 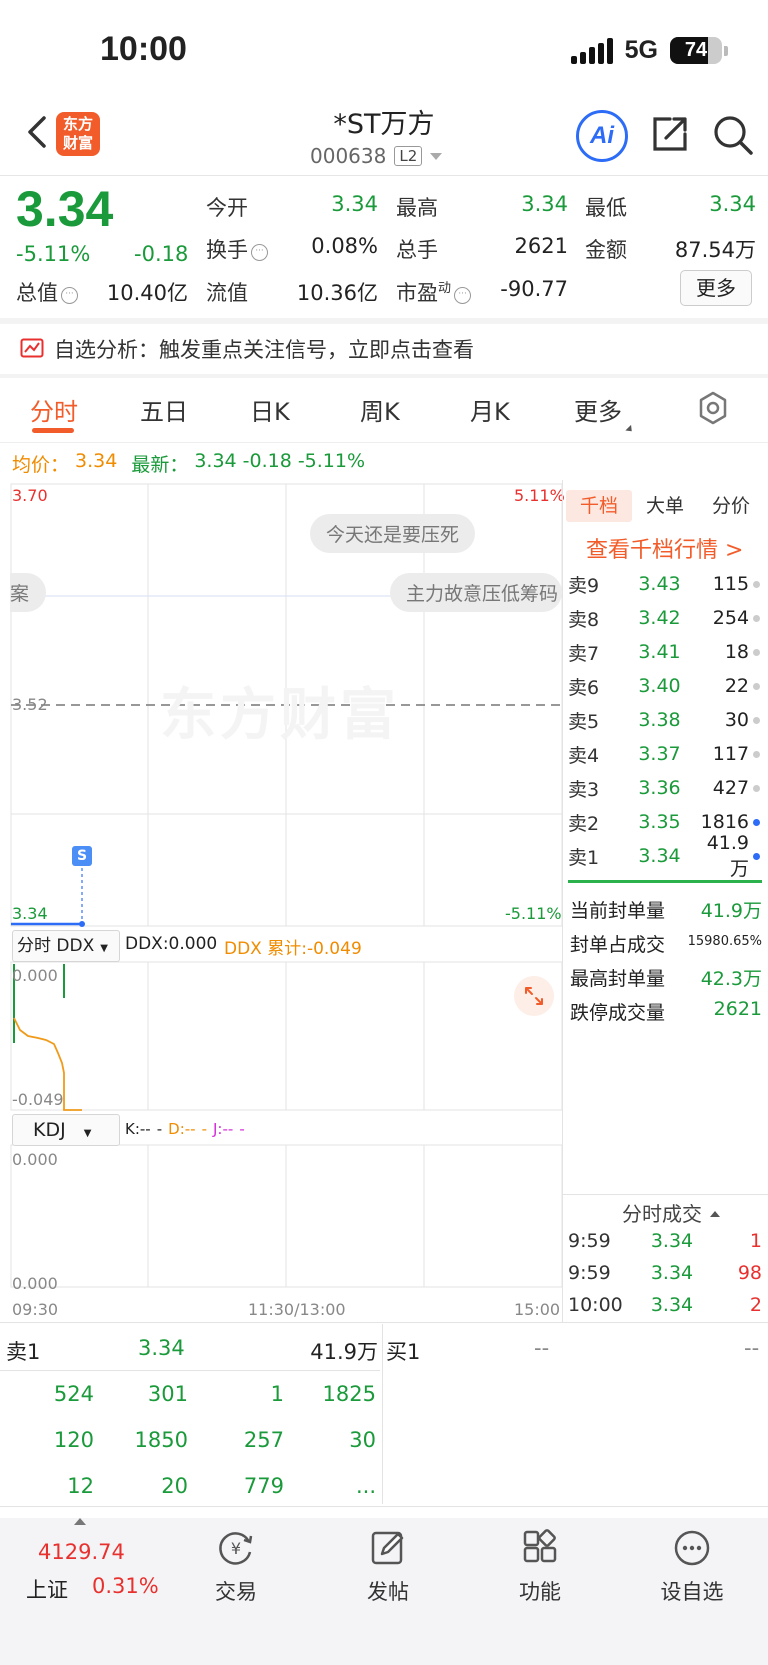 I want to click on index-name: 上证, so click(x=47, y=1589).